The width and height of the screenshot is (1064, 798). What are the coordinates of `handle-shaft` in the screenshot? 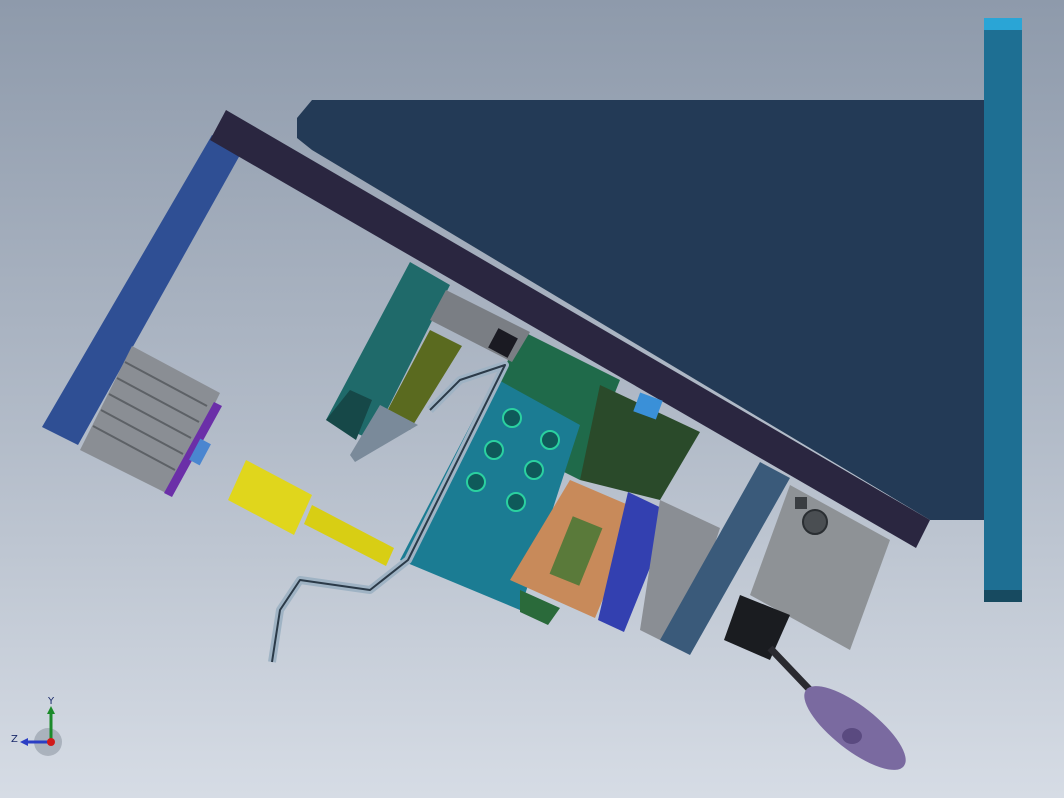 It's located at (790, 669).